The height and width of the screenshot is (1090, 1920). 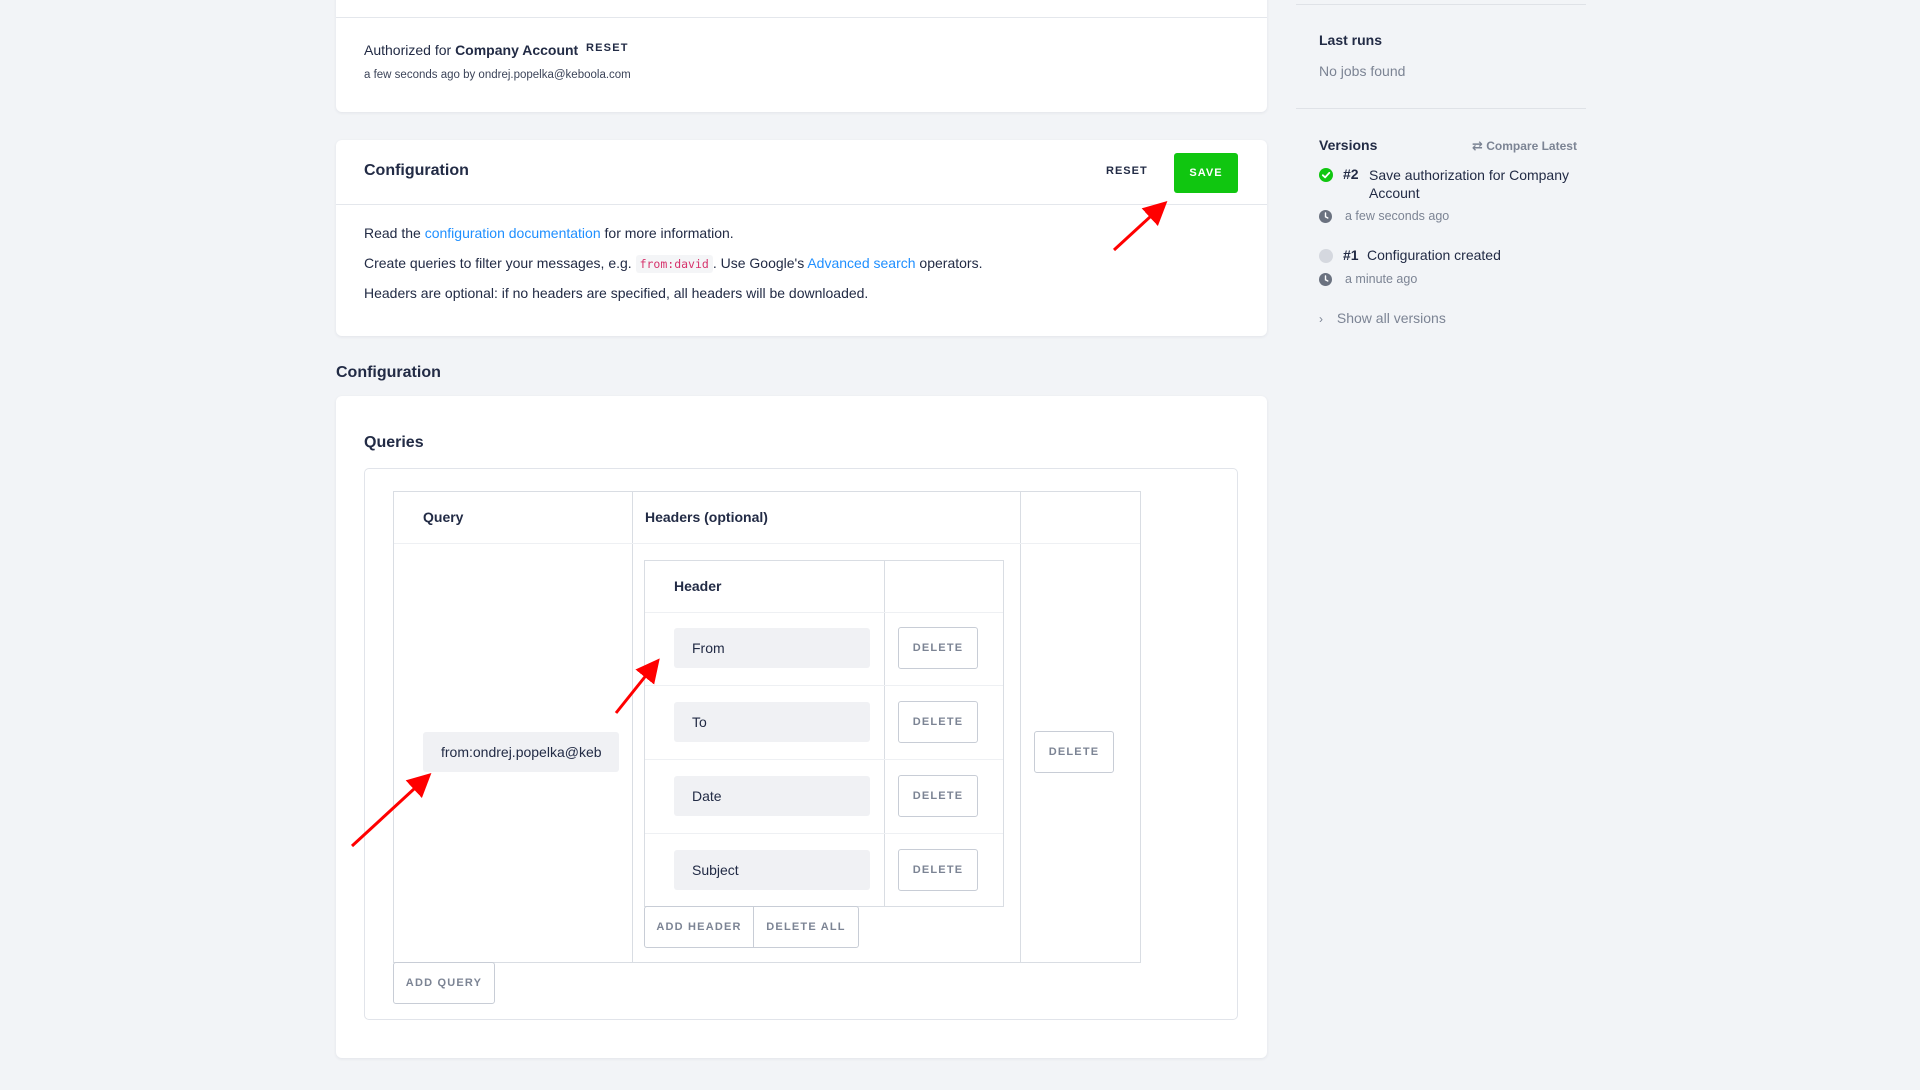 What do you see at coordinates (938, 722) in the screenshot?
I see `delete-header-to-button: DELETE` at bounding box center [938, 722].